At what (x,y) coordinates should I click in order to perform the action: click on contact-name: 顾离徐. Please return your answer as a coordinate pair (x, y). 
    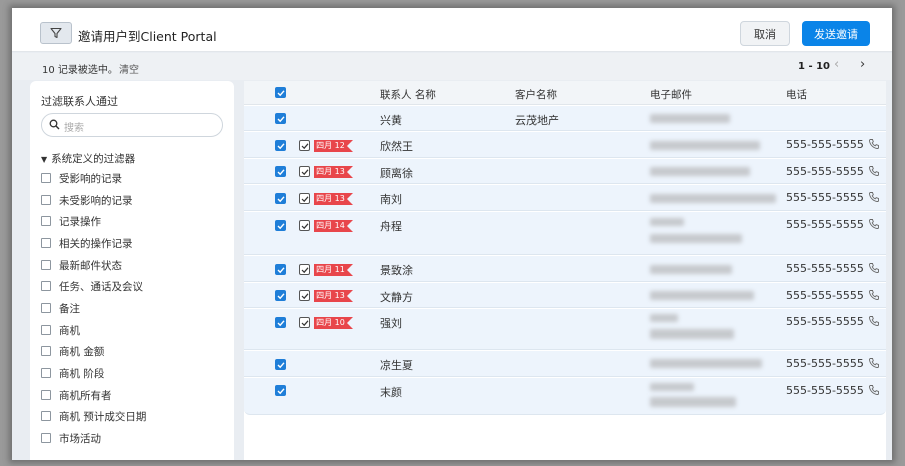
    Looking at the image, I should click on (396, 173).